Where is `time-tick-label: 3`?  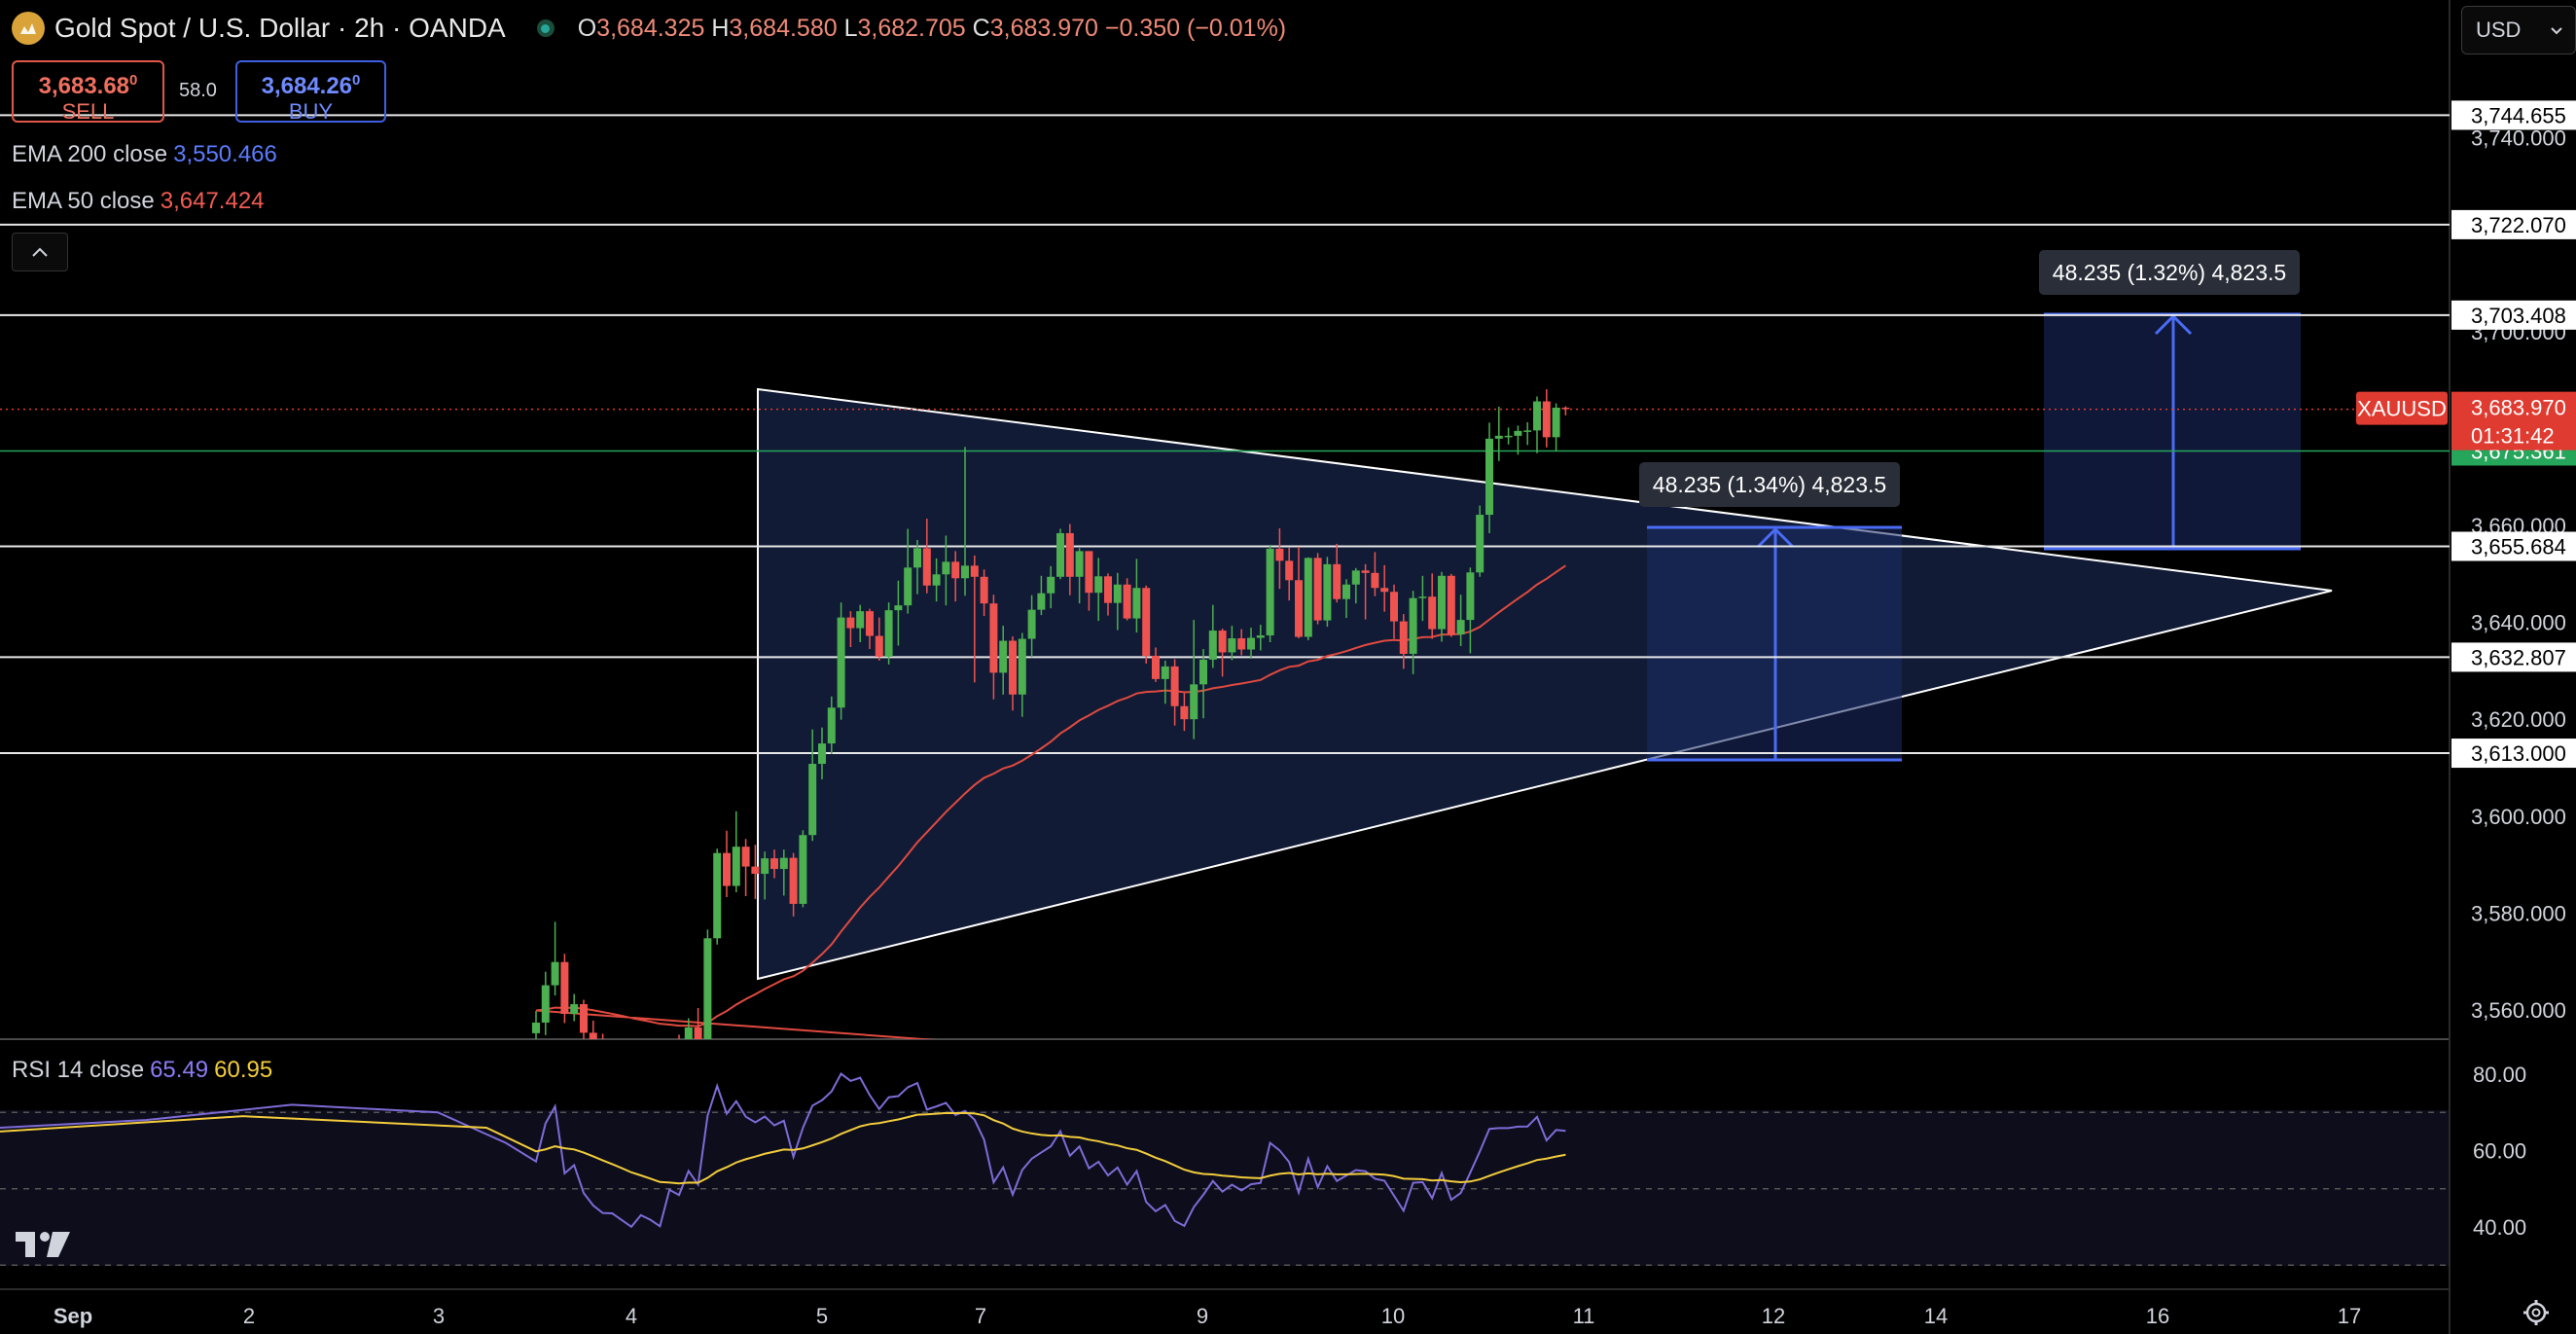 time-tick-label: 3 is located at coordinates (439, 1316).